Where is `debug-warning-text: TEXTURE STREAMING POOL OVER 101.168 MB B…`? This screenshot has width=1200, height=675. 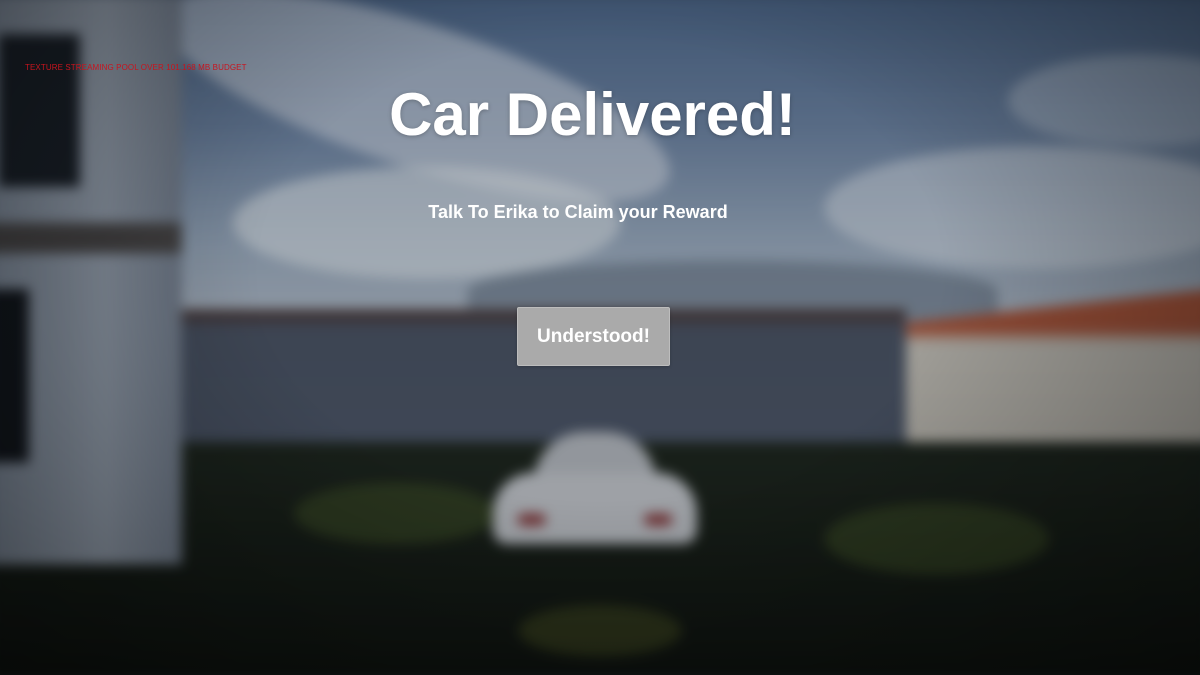 debug-warning-text: TEXTURE STREAMING POOL OVER 101.168 MB B… is located at coordinates (136, 67).